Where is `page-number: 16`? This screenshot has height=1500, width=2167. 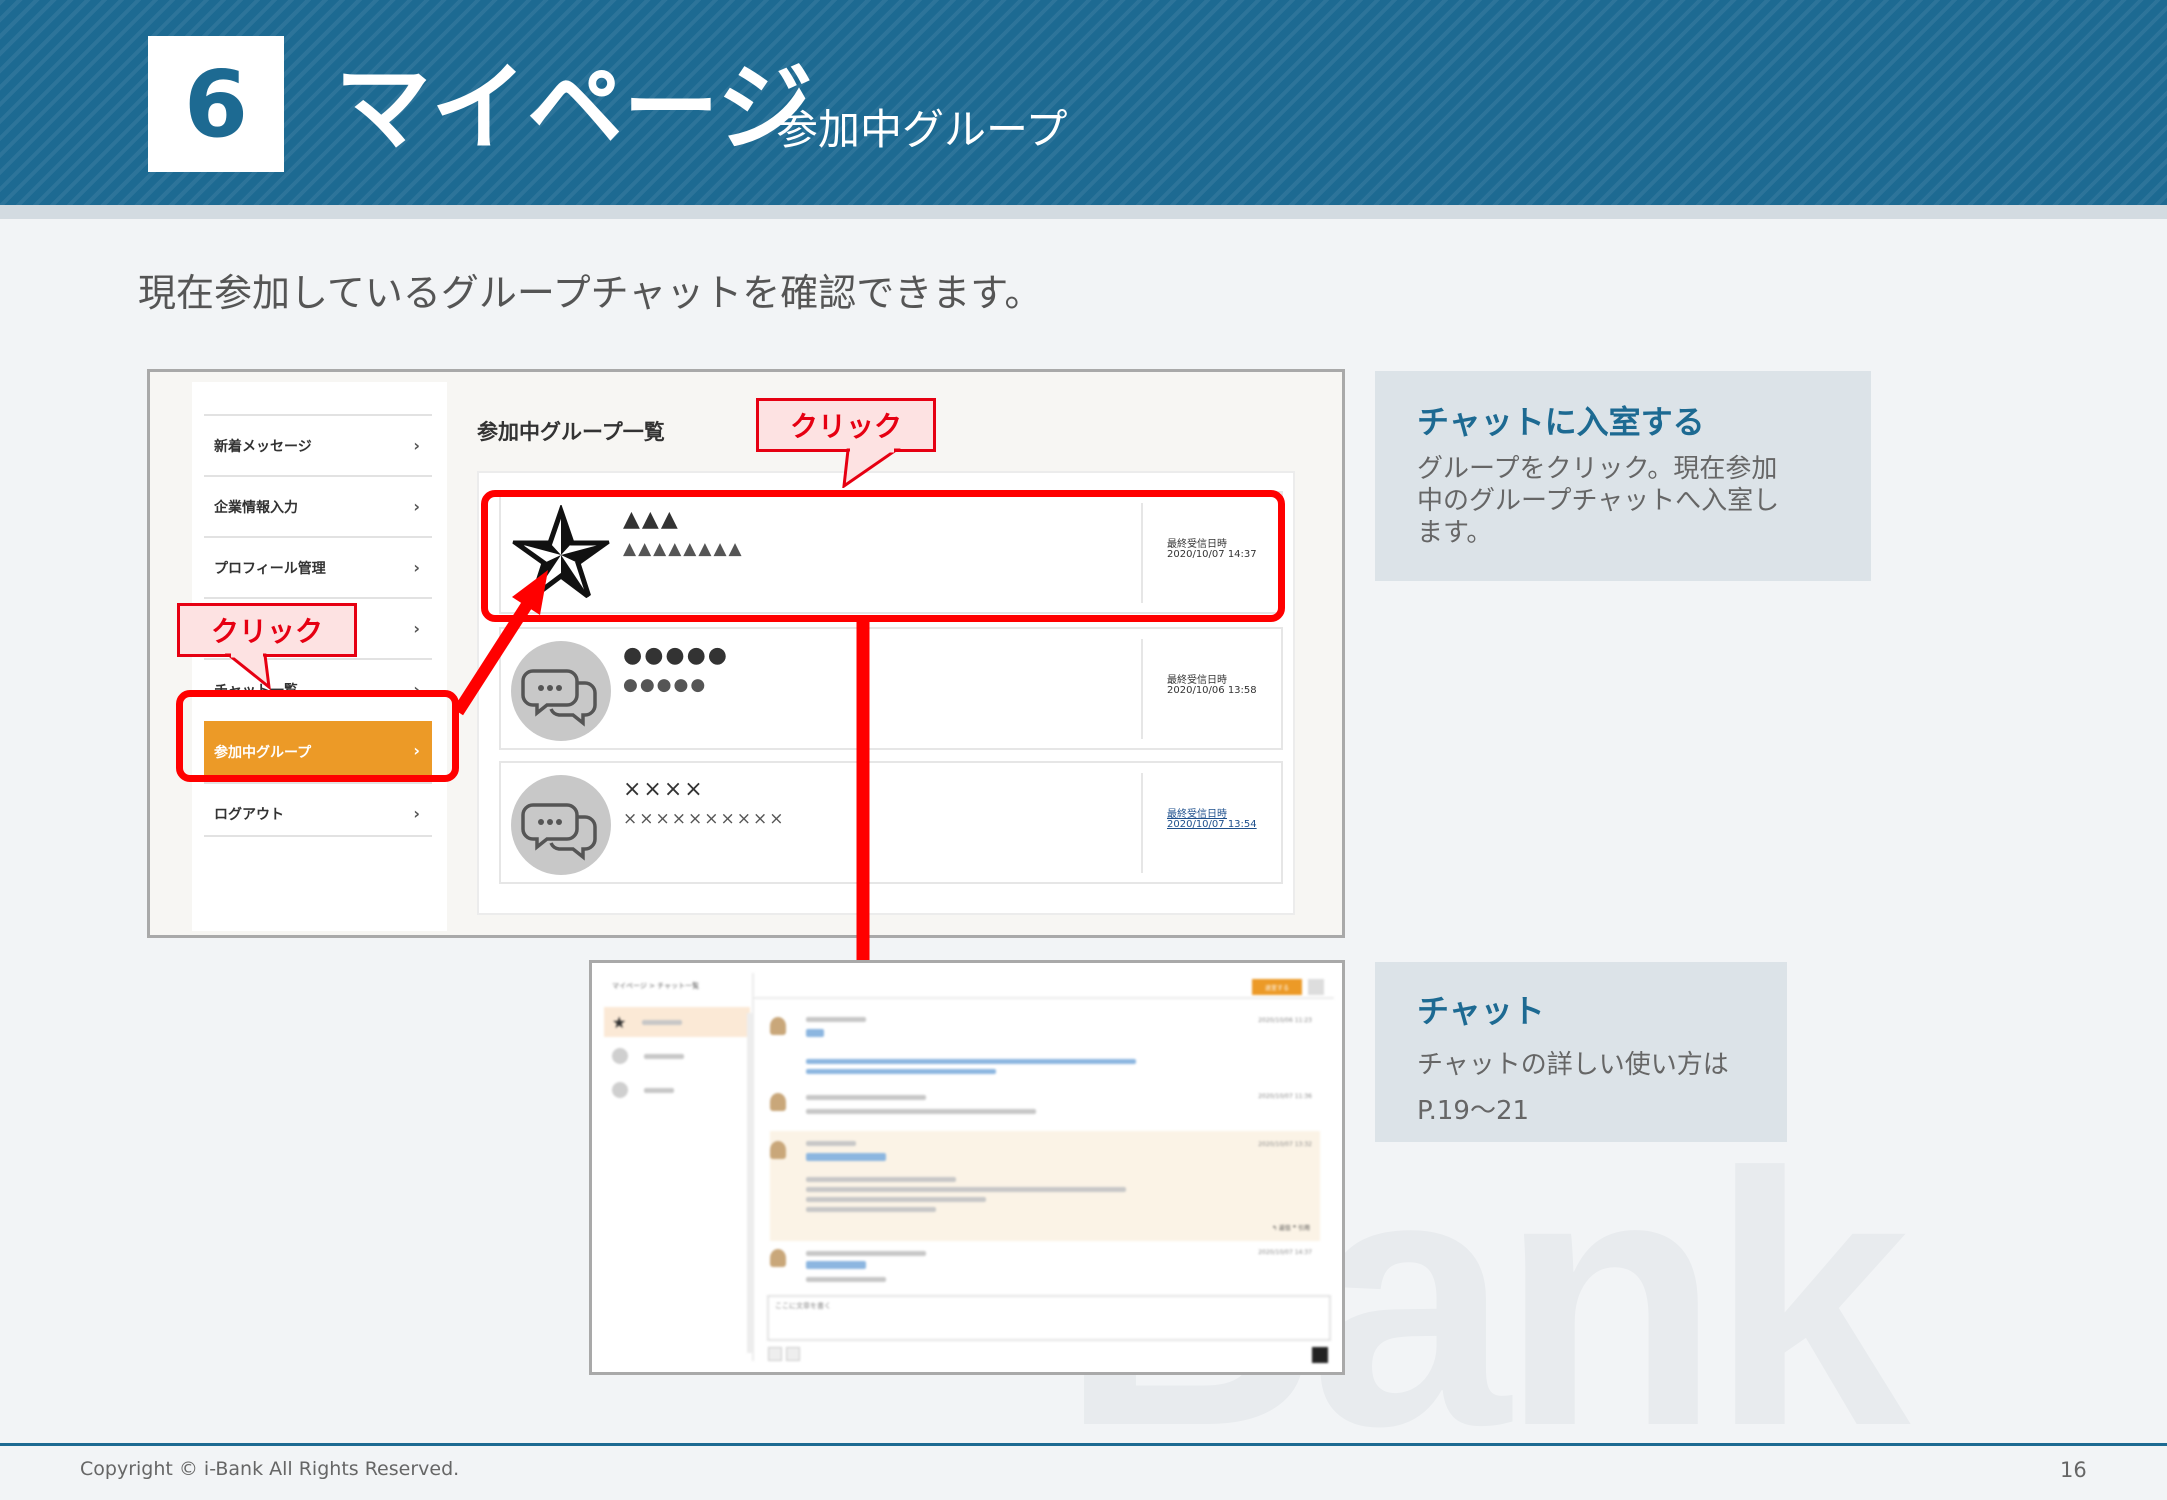
page-number: 16 is located at coordinates (2073, 1470).